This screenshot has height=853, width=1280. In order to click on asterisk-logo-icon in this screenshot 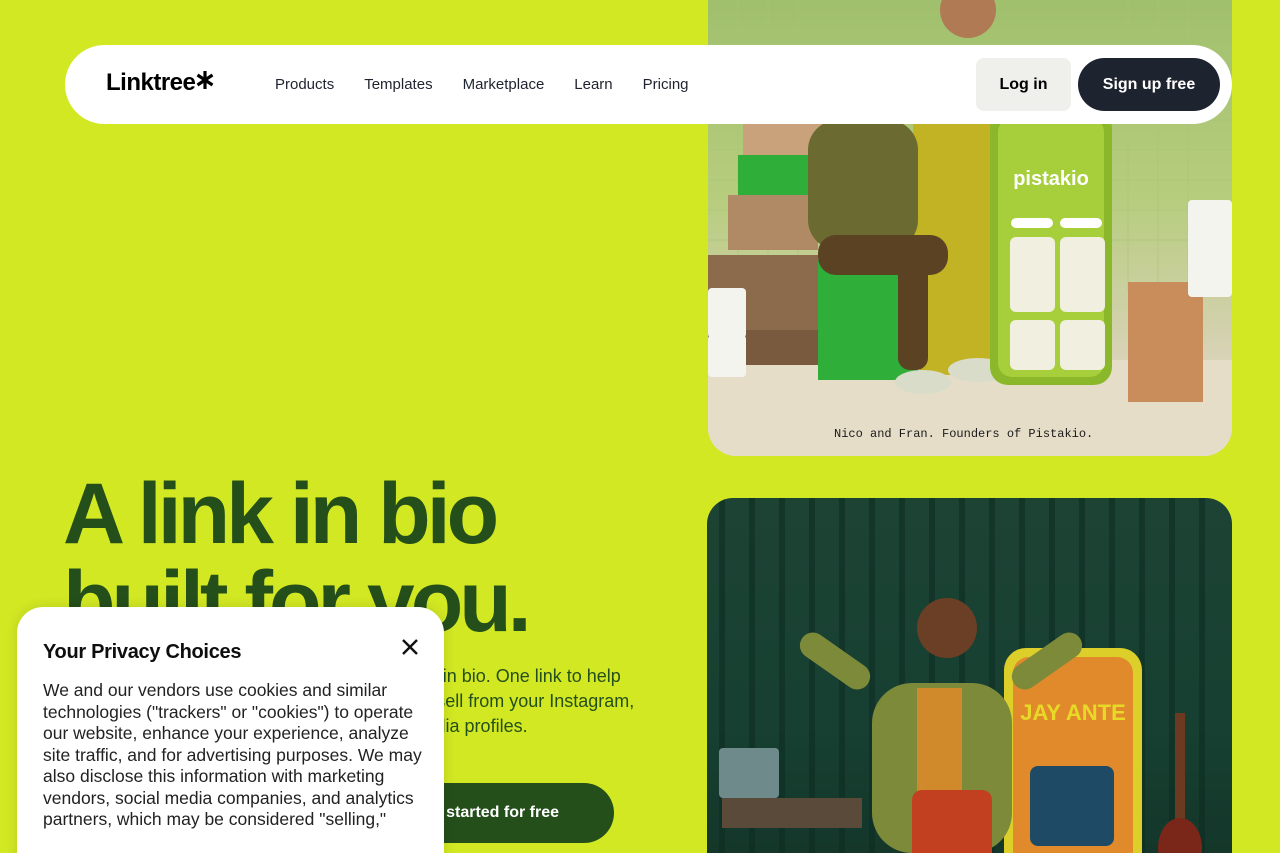, I will do `click(205, 80)`.